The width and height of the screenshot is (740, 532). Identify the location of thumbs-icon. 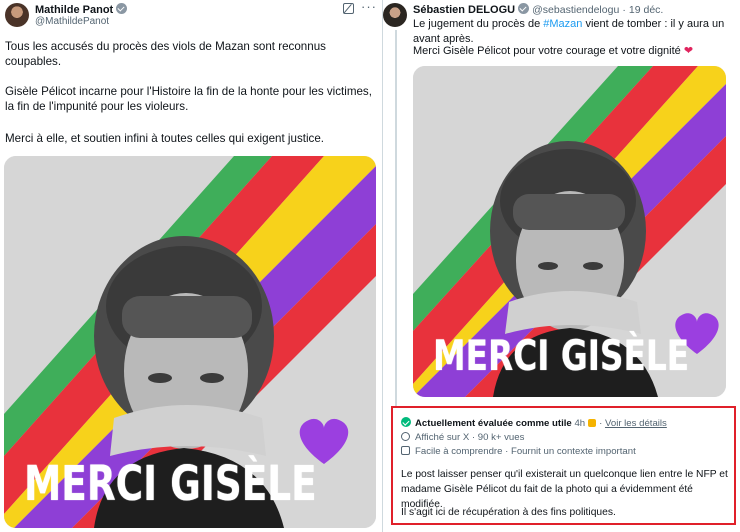
(592, 423).